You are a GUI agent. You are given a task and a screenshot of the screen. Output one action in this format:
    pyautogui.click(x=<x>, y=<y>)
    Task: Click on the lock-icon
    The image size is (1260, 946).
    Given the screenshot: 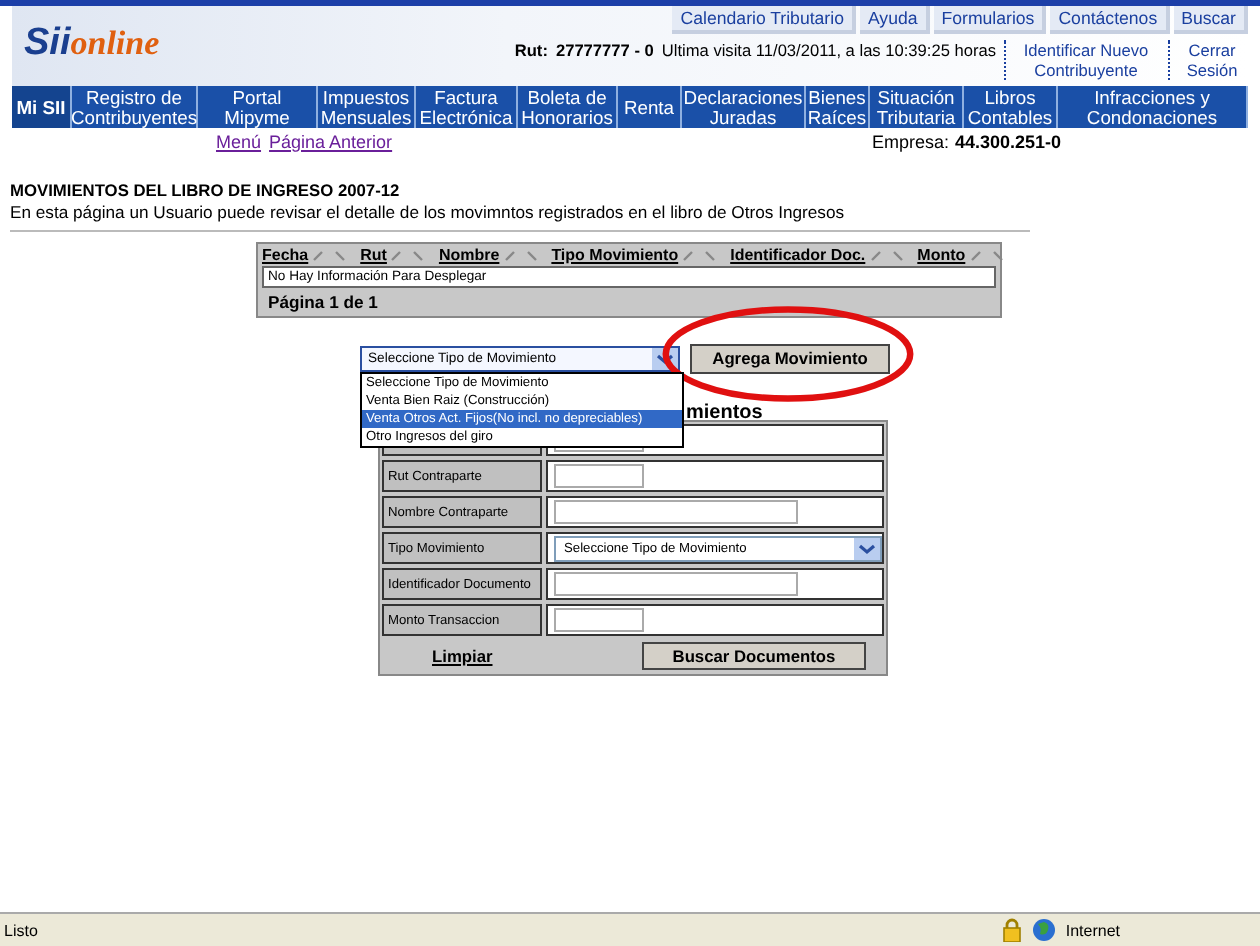 What is the action you would take?
    pyautogui.click(x=1011, y=930)
    